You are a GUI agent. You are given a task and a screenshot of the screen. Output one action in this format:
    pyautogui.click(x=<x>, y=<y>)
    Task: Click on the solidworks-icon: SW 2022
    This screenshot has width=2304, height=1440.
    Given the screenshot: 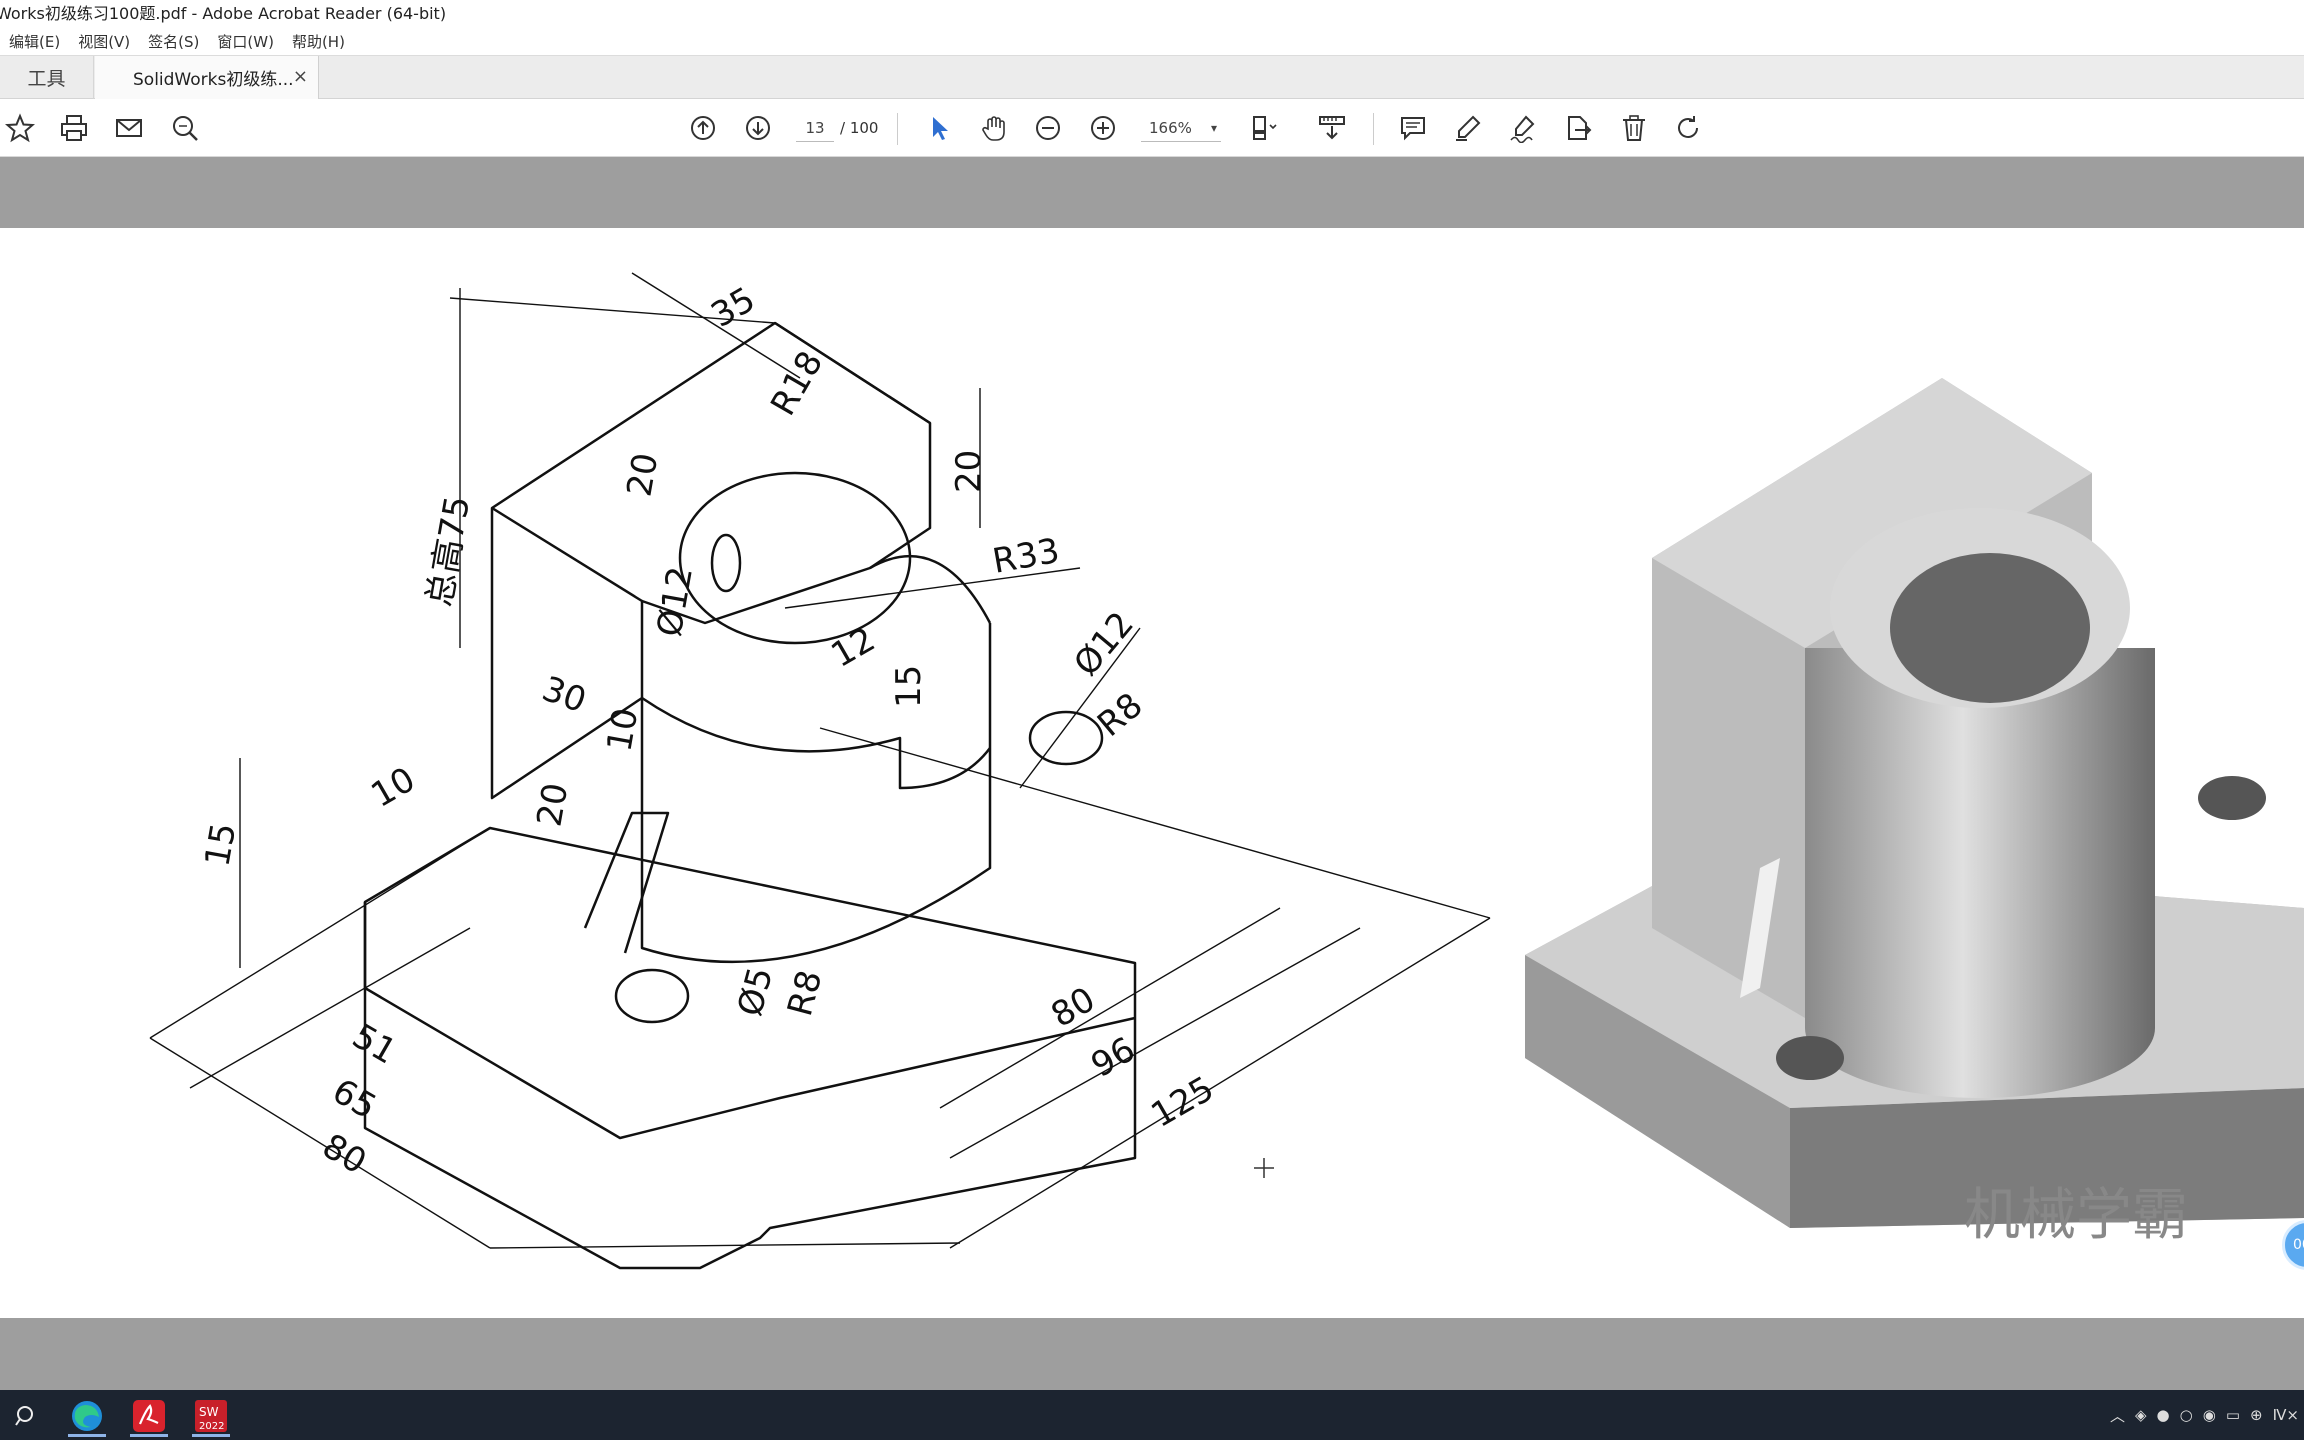 What is the action you would take?
    pyautogui.click(x=211, y=1416)
    